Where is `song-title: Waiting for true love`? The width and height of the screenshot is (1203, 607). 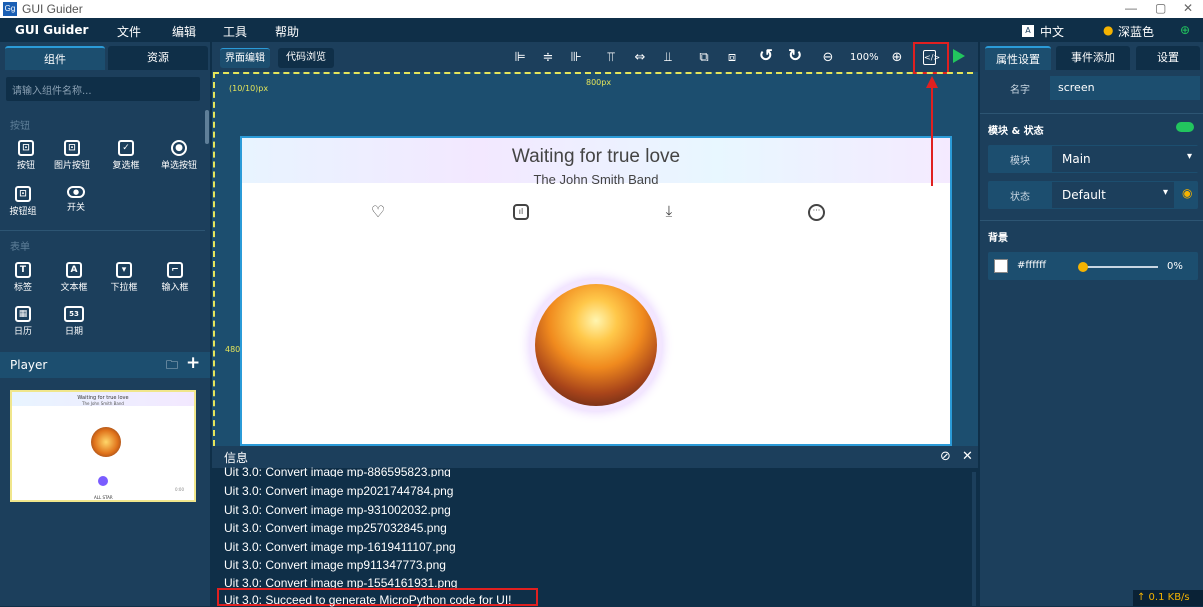
song-title: Waiting for true love is located at coordinates (596, 157).